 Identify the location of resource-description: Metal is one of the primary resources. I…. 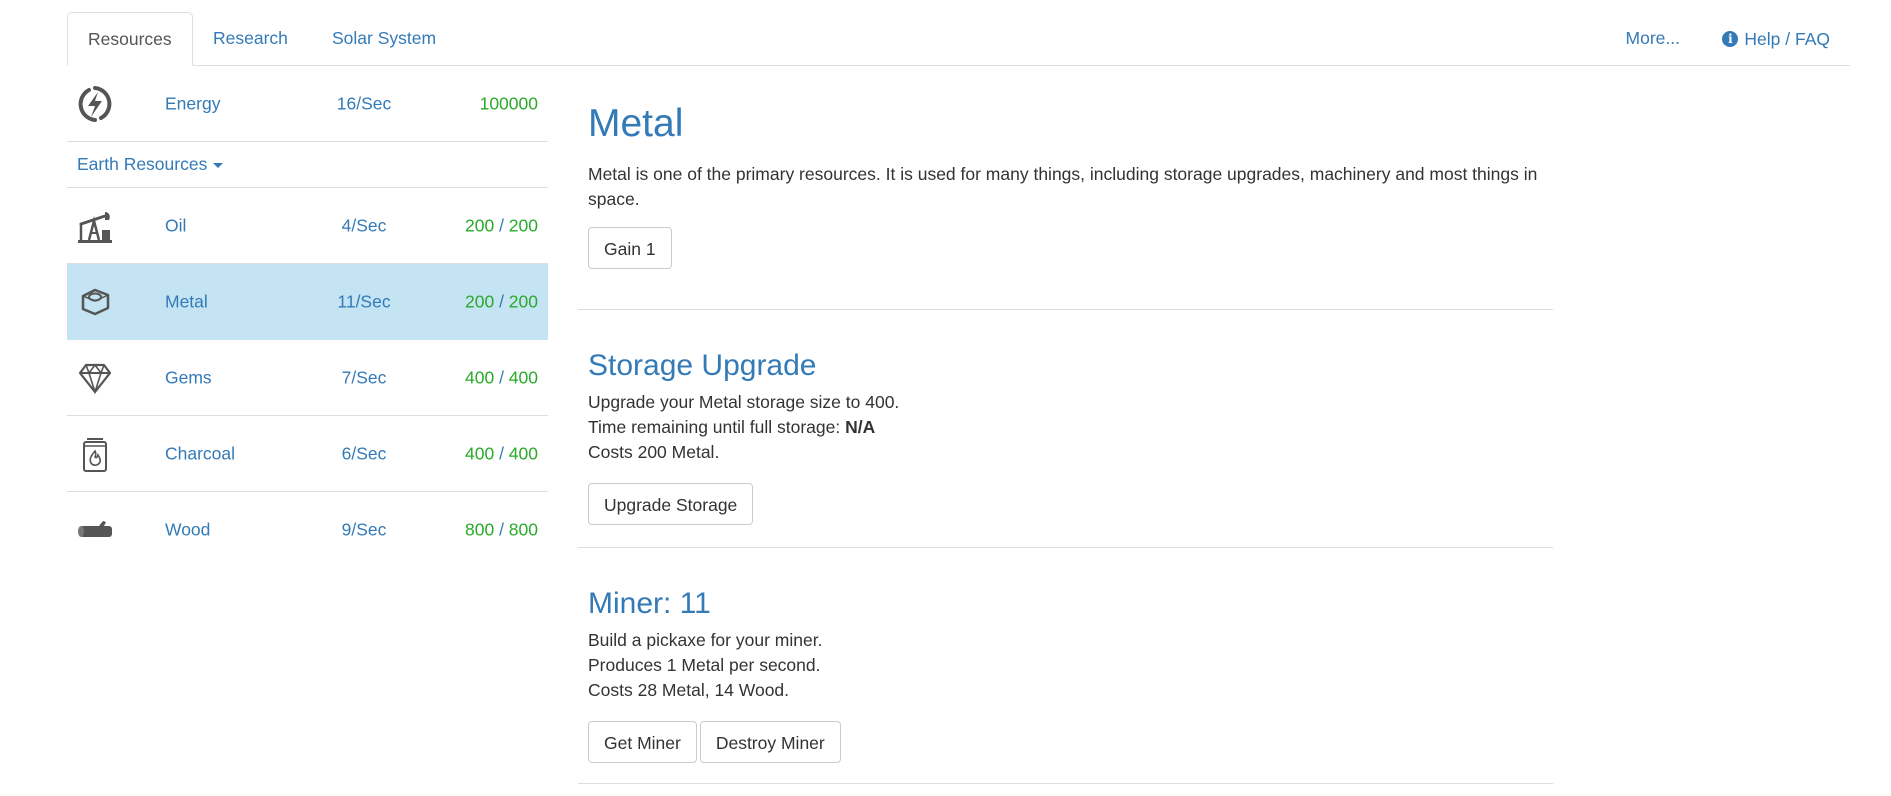
(1063, 186).